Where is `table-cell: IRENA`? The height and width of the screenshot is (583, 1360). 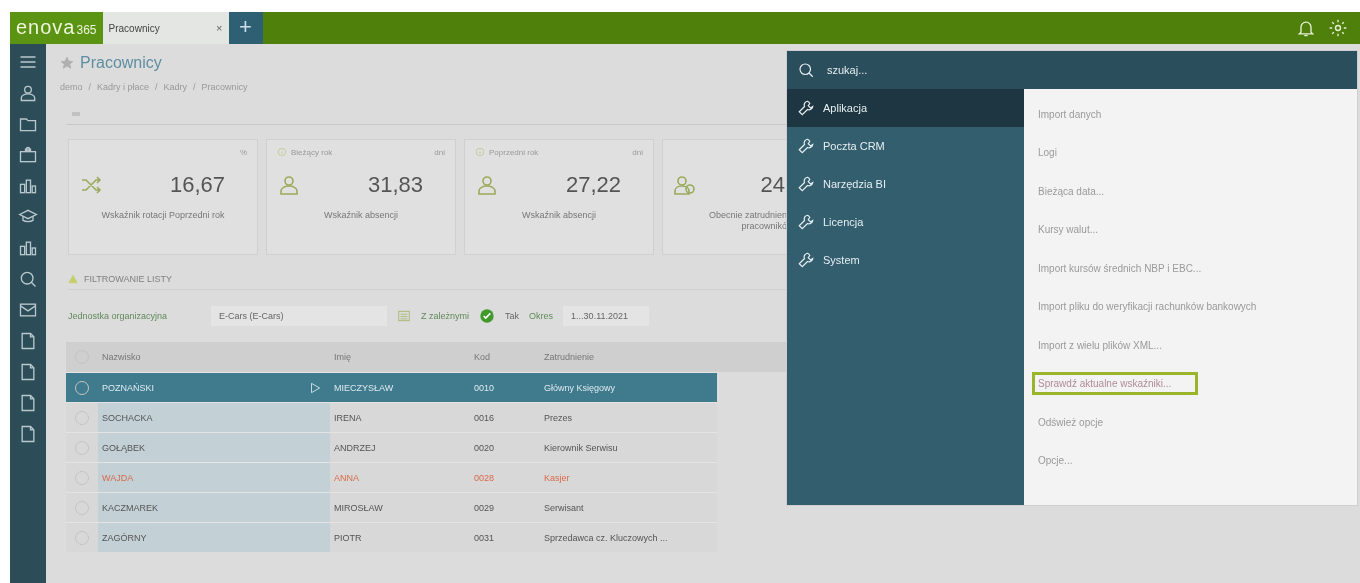
table-cell: IRENA is located at coordinates (348, 417).